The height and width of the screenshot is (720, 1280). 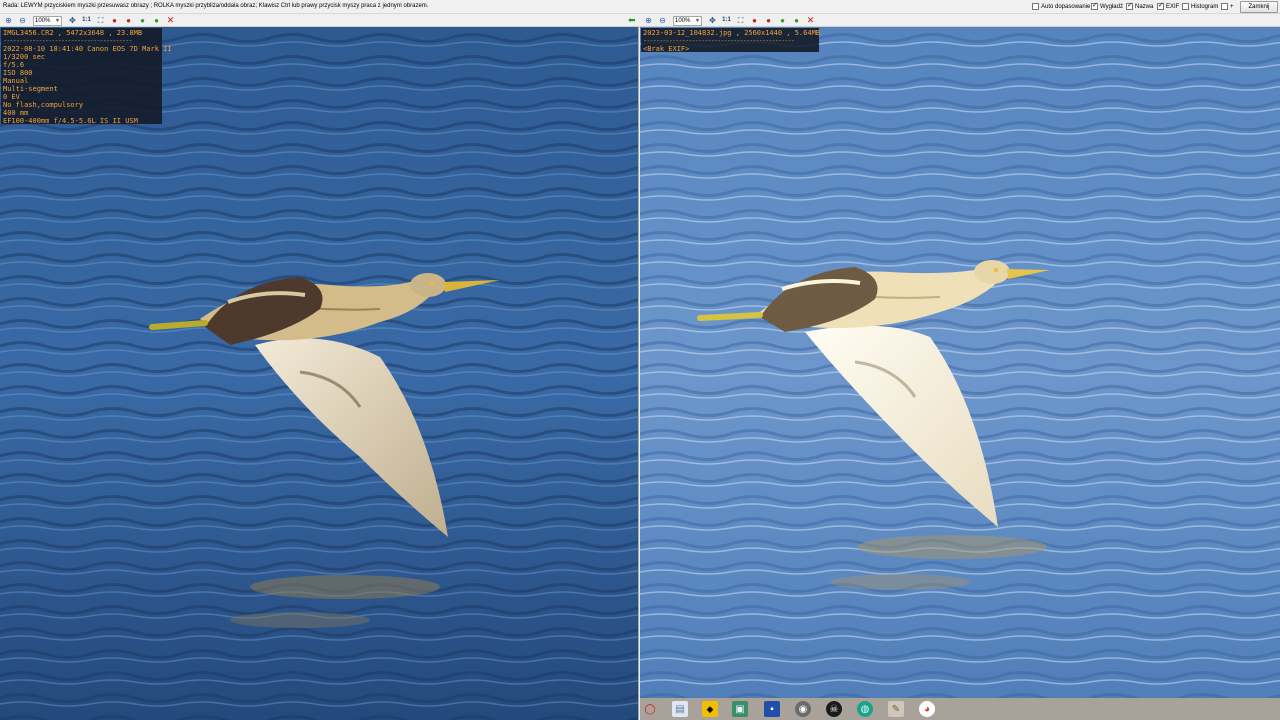 What do you see at coordinates (14, 65) in the screenshot?
I see `exif-aperture: f/5.6` at bounding box center [14, 65].